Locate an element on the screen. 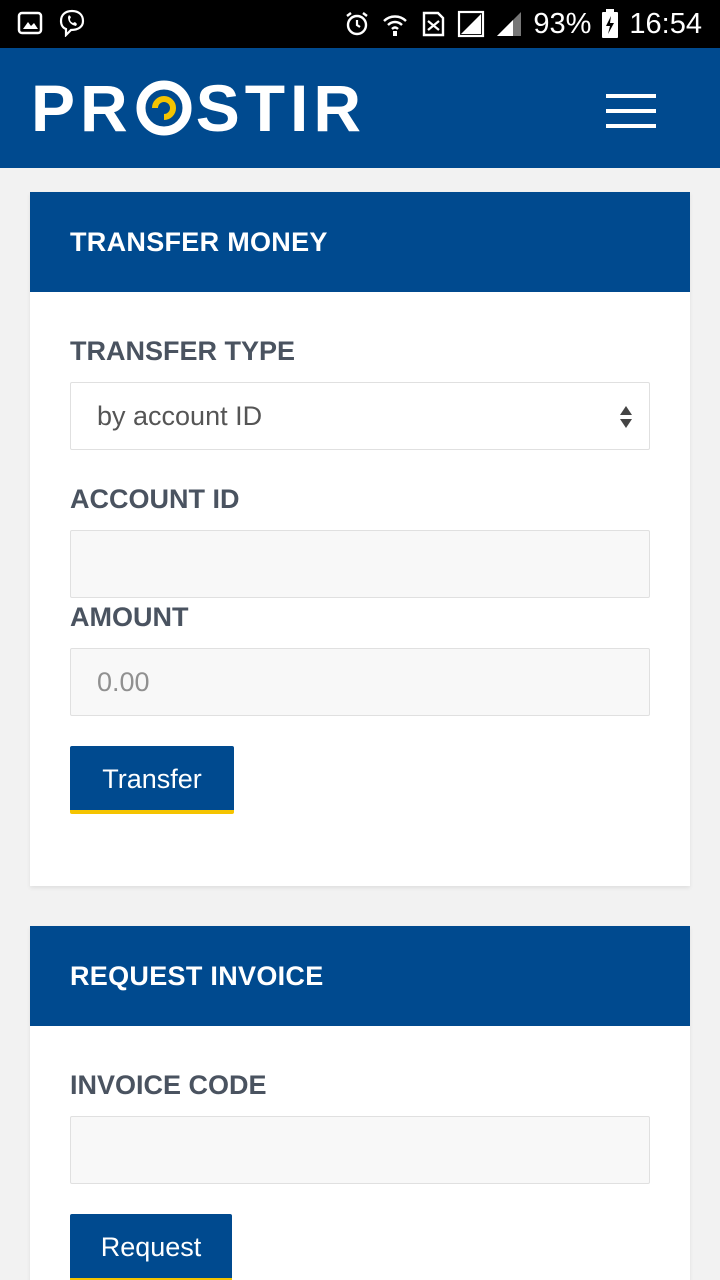 The width and height of the screenshot is (720, 1280). account-id-label: ACCOUNT ID is located at coordinates (155, 499).